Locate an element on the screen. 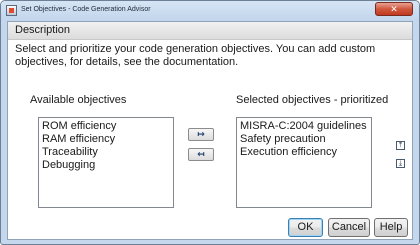 This screenshot has width=420, height=245. list-item: MISRA-C:2004 guidelines is located at coordinates (302, 126).